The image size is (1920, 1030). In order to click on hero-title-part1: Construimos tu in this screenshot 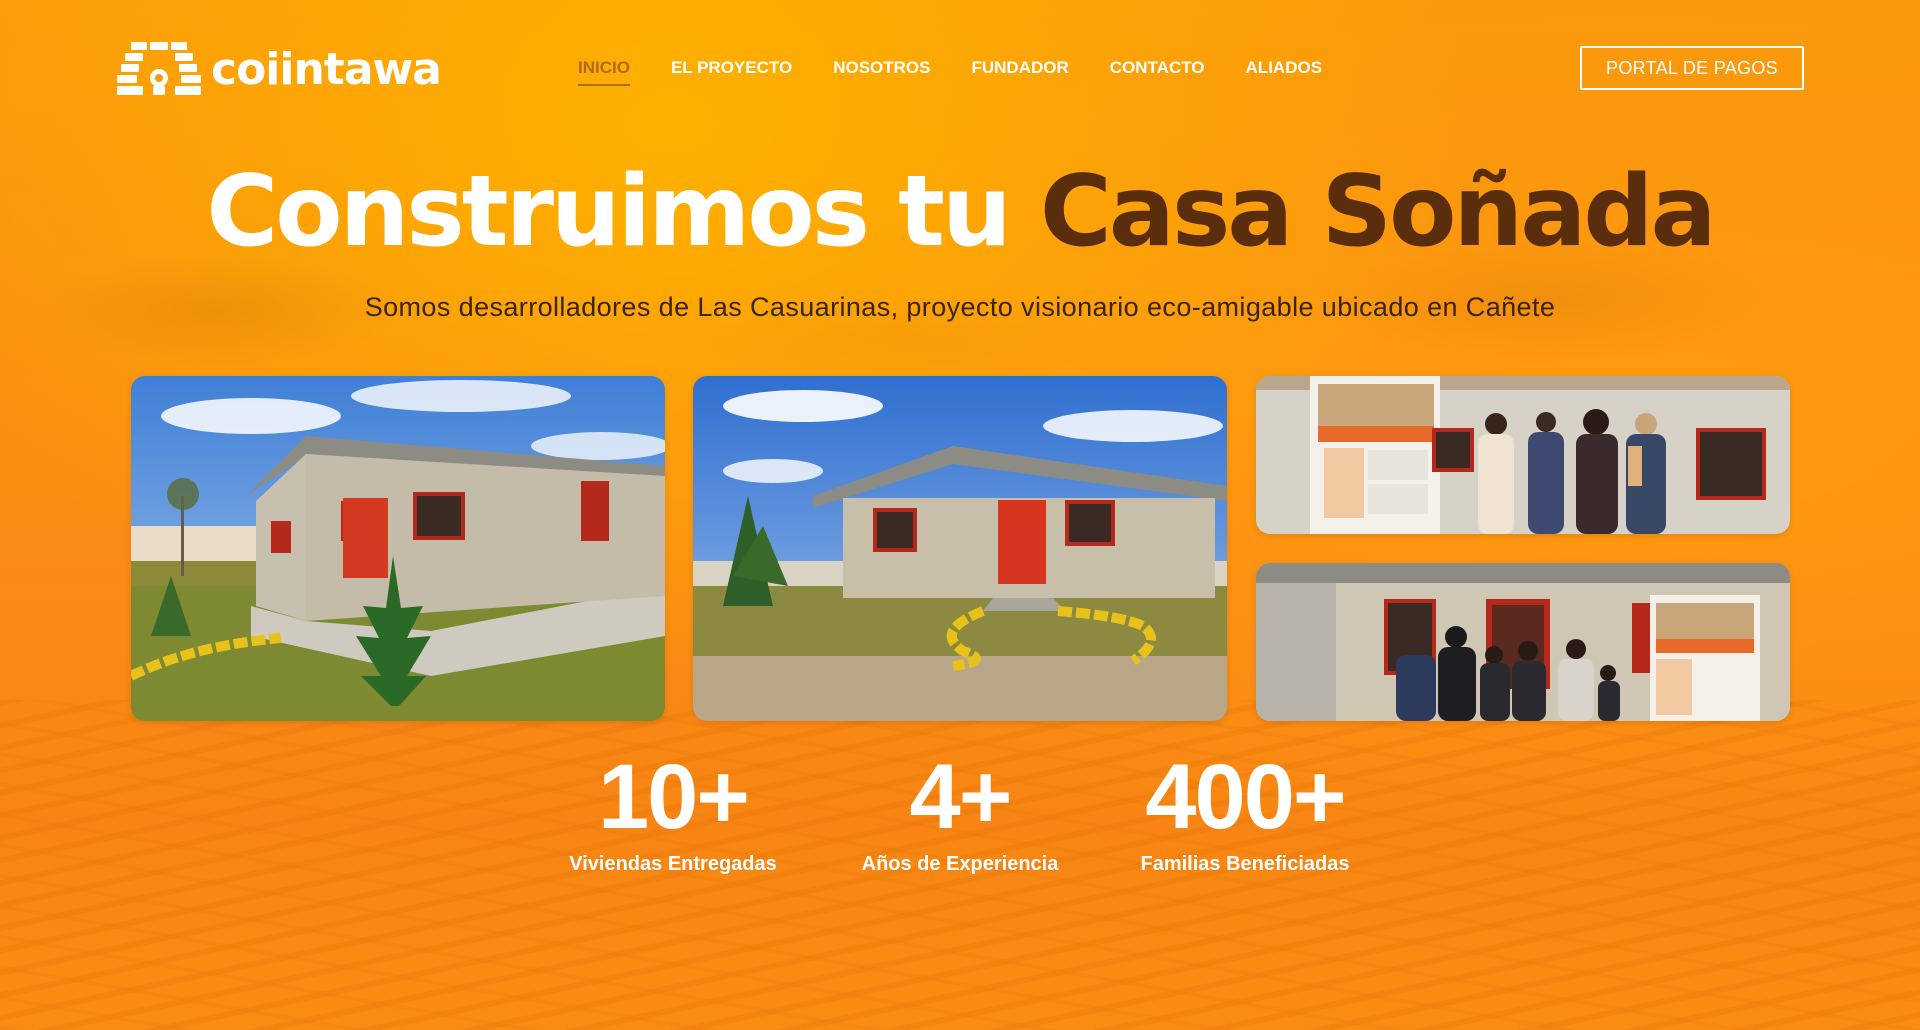, I will do `click(623, 212)`.